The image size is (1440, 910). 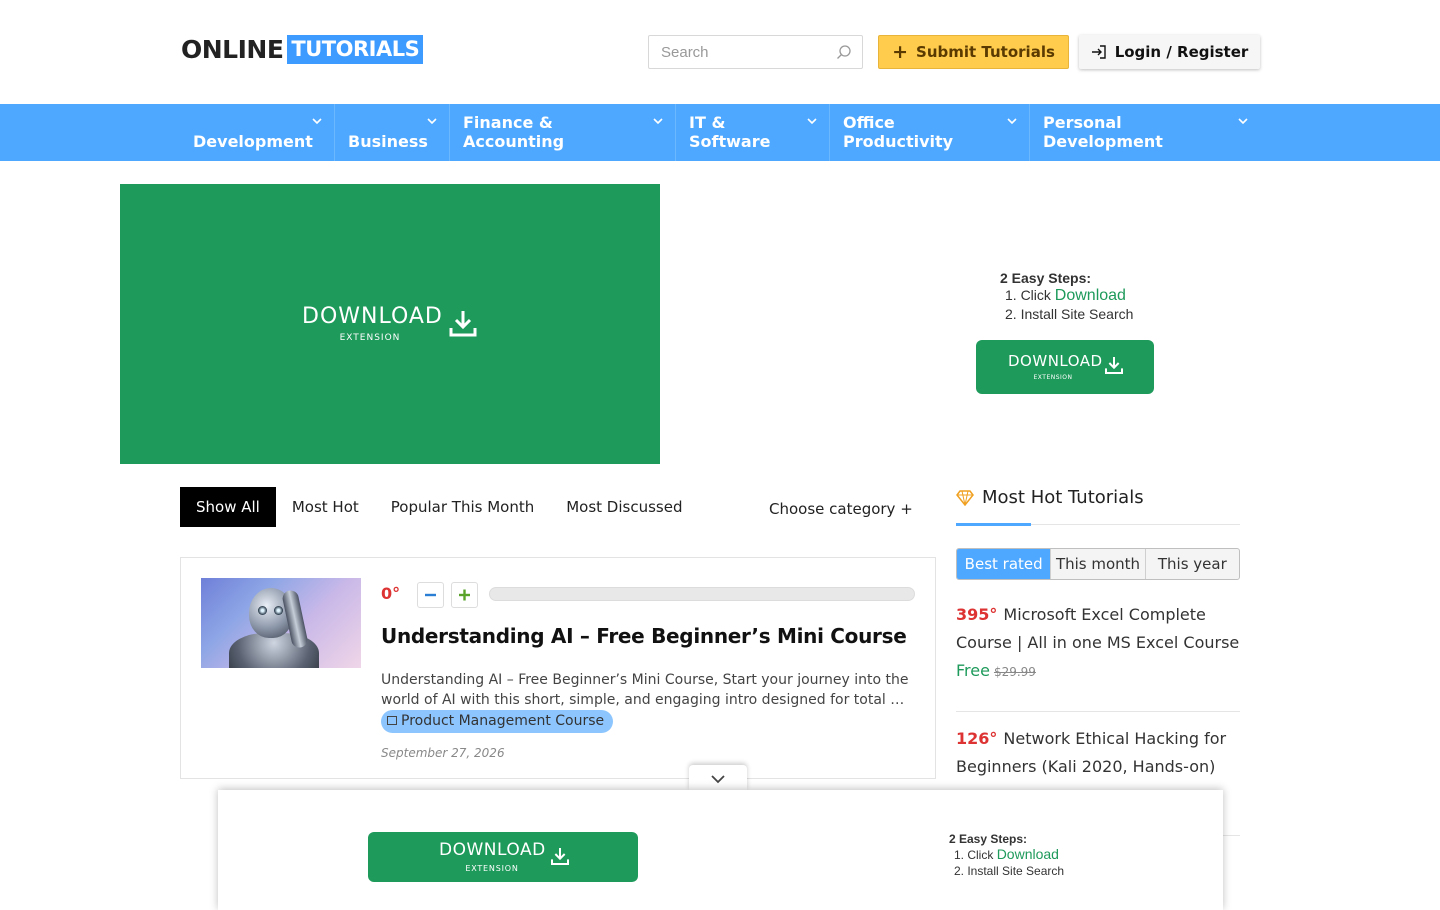 I want to click on download-extension-banner: DOWNLOAD EXTENSION, so click(x=390, y=324).